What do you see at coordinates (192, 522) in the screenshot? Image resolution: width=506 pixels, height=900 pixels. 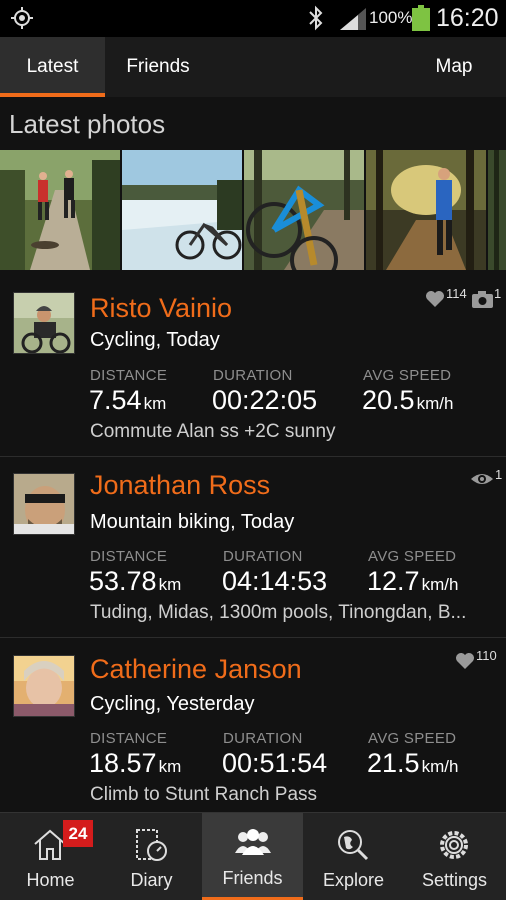 I see `activity-type: Mountain biking, Today` at bounding box center [192, 522].